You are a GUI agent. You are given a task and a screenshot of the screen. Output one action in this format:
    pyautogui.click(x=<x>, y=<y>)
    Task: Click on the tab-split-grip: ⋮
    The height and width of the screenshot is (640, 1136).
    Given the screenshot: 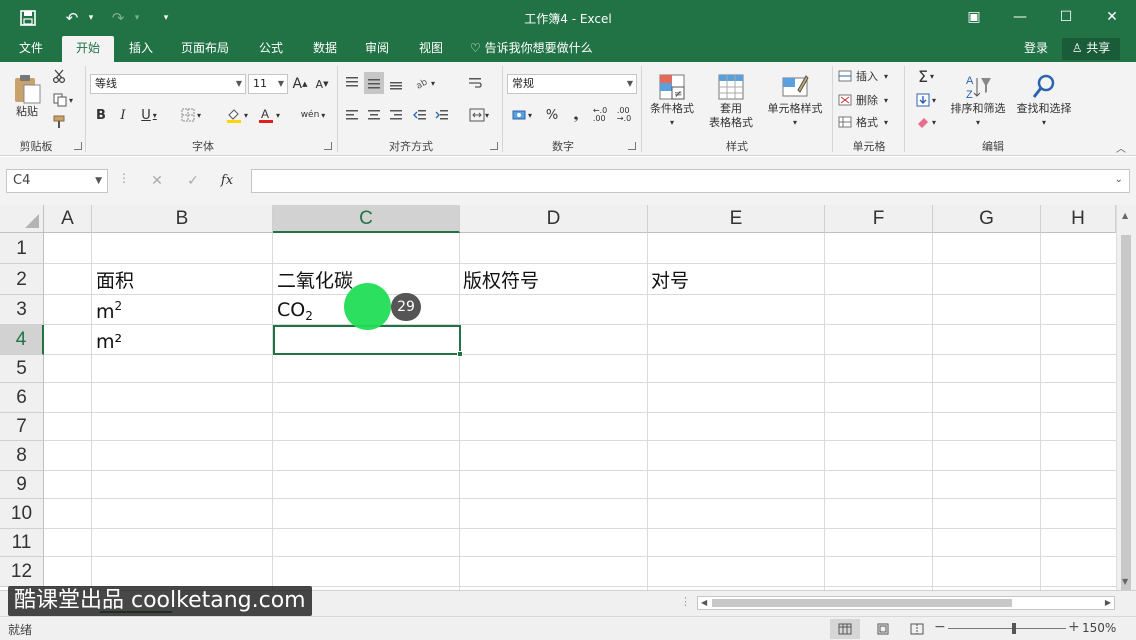 What is the action you would take?
    pyautogui.click(x=685, y=601)
    